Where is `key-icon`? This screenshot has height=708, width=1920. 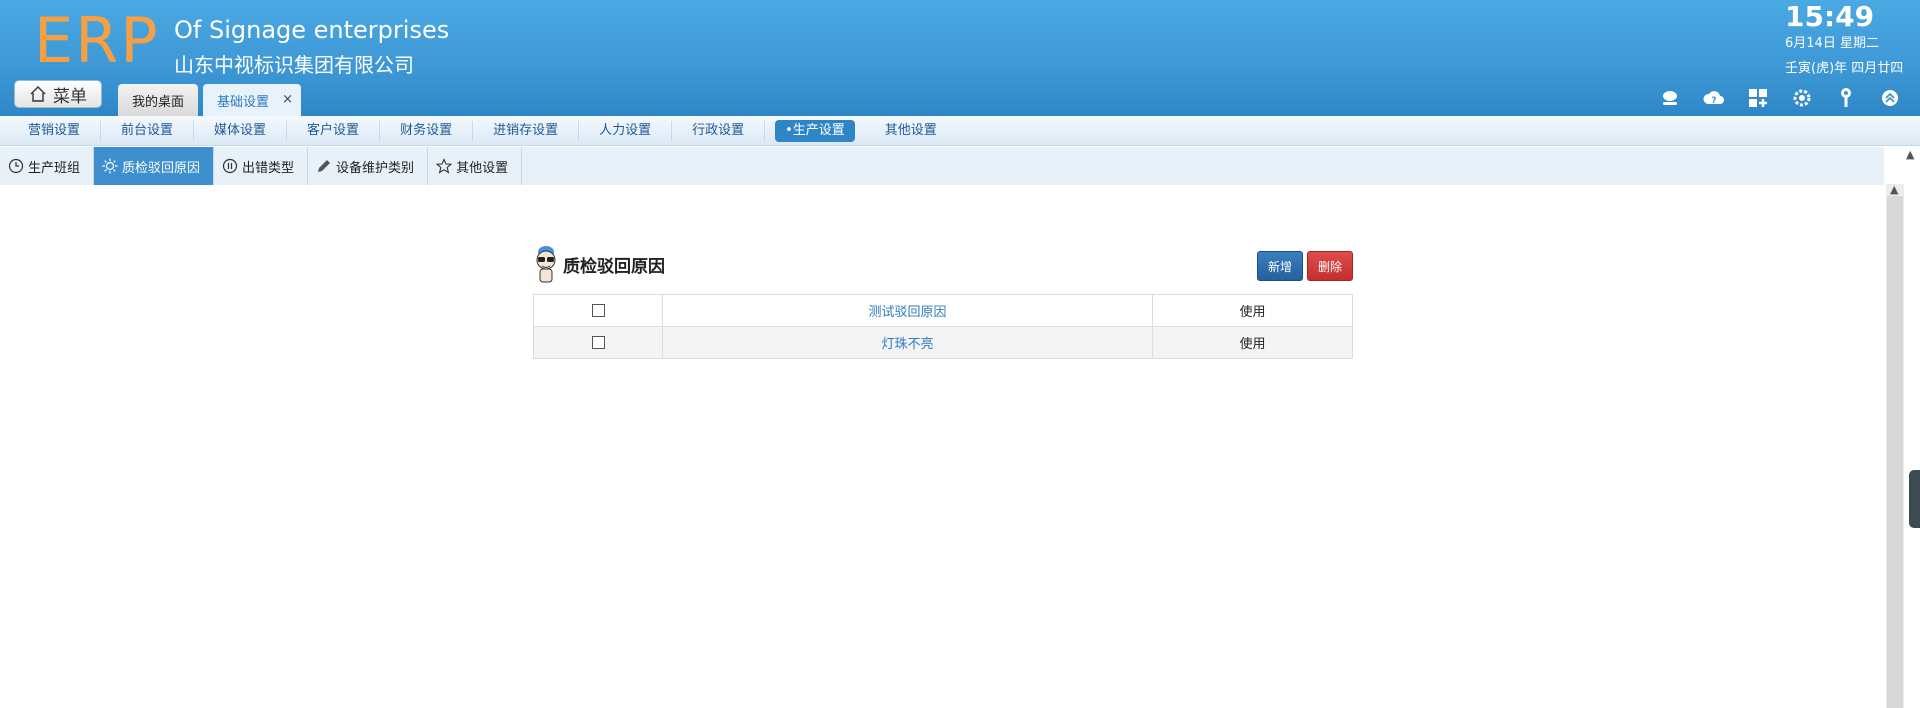
key-icon is located at coordinates (1846, 98).